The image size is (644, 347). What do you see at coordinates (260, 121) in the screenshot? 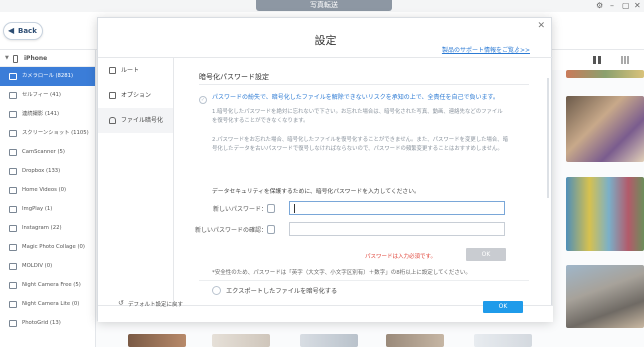
I see `note-line: を復号化することができなくなります。` at bounding box center [260, 121].